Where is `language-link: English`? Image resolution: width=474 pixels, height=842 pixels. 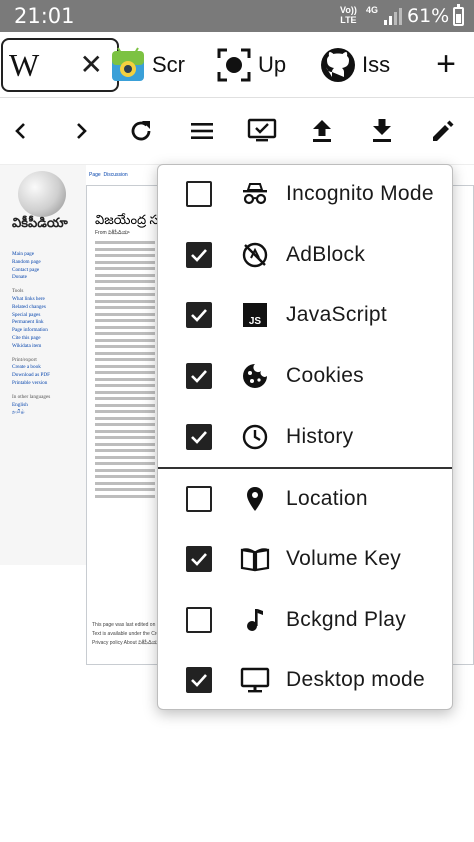
language-link: English is located at coordinates (31, 406).